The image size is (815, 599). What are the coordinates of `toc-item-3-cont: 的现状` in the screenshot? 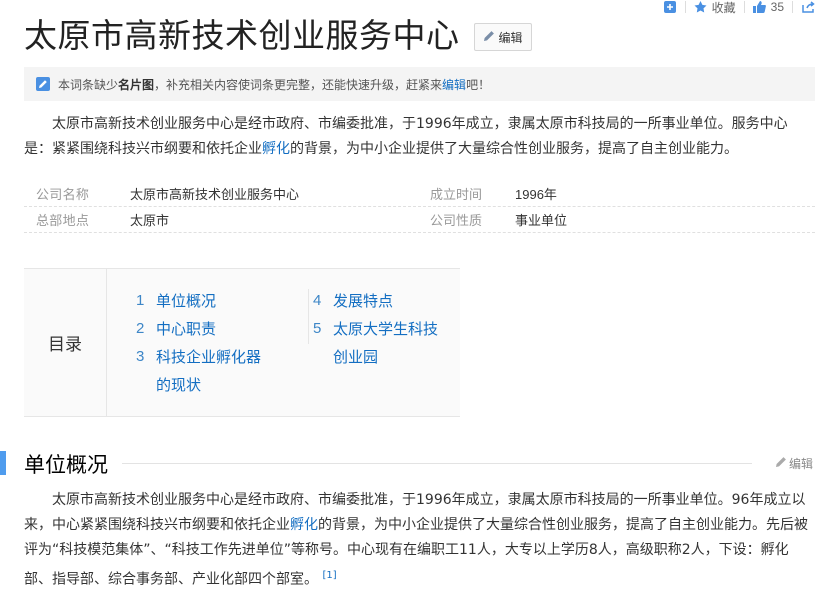 It's located at (198, 385).